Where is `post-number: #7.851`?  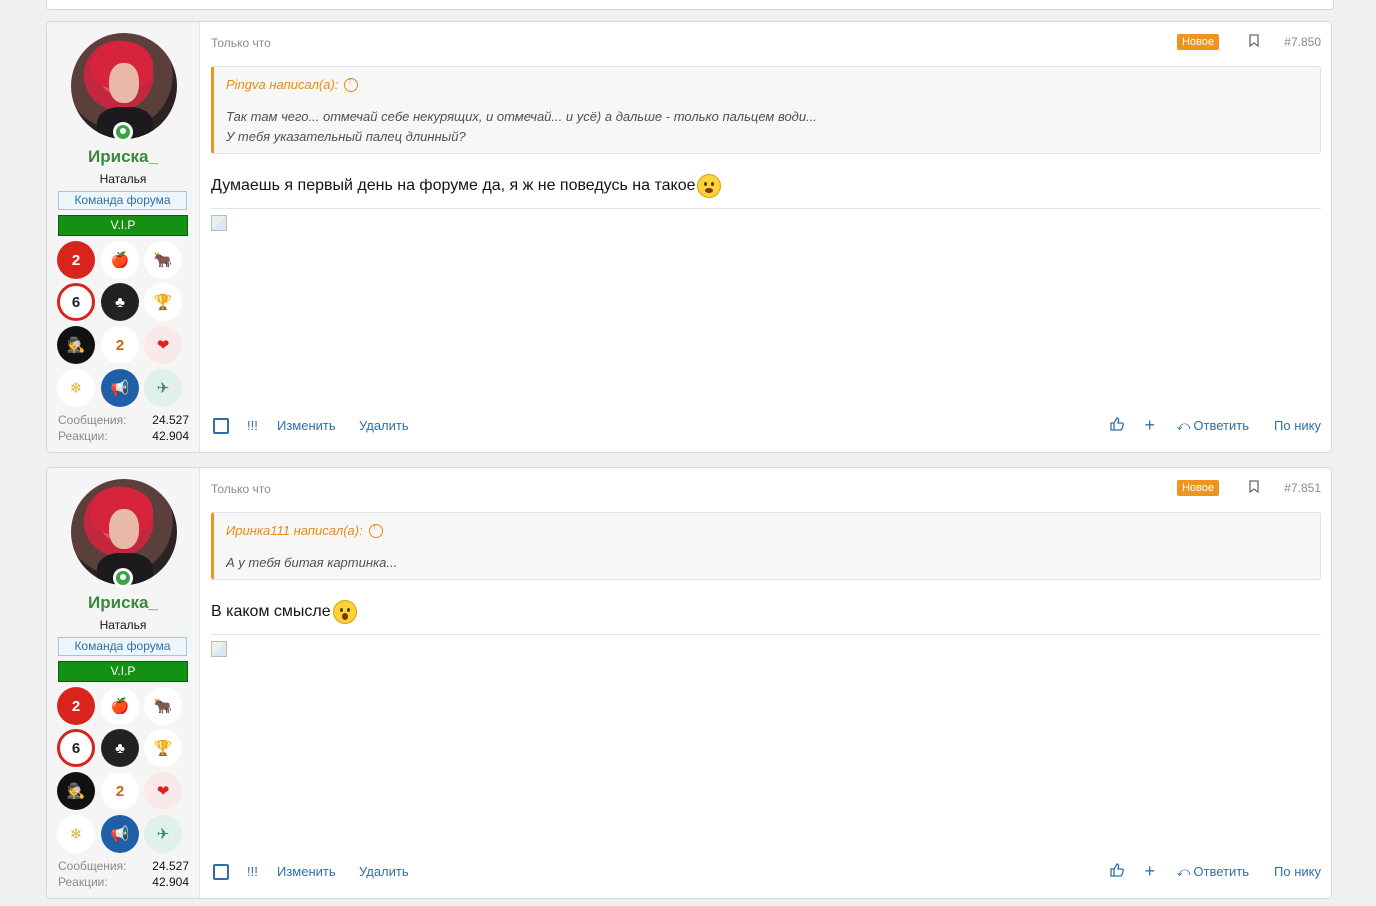
post-number: #7.851 is located at coordinates (1302, 488).